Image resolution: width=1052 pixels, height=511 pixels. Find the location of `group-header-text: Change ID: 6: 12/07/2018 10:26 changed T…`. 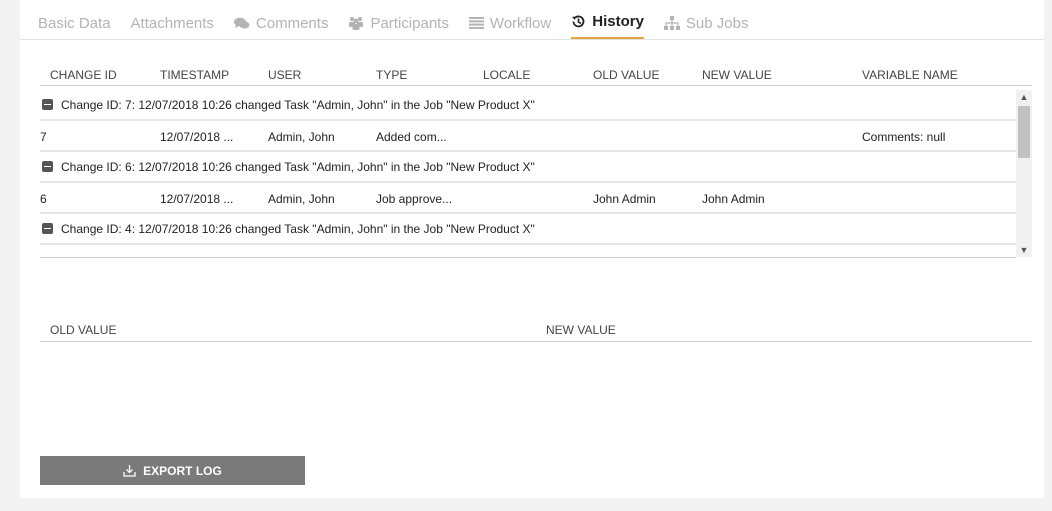

group-header-text: Change ID: 6: 12/07/2018 10:26 changed T… is located at coordinates (298, 166).